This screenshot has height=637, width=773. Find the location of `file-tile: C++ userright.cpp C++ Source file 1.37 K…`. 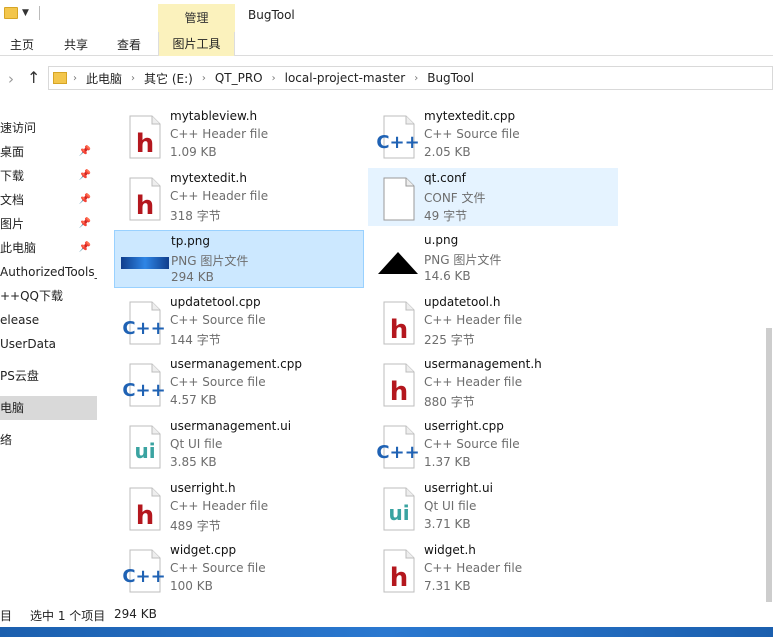

file-tile: C++ userright.cpp C++ Source file 1.37 K… is located at coordinates (493, 445).